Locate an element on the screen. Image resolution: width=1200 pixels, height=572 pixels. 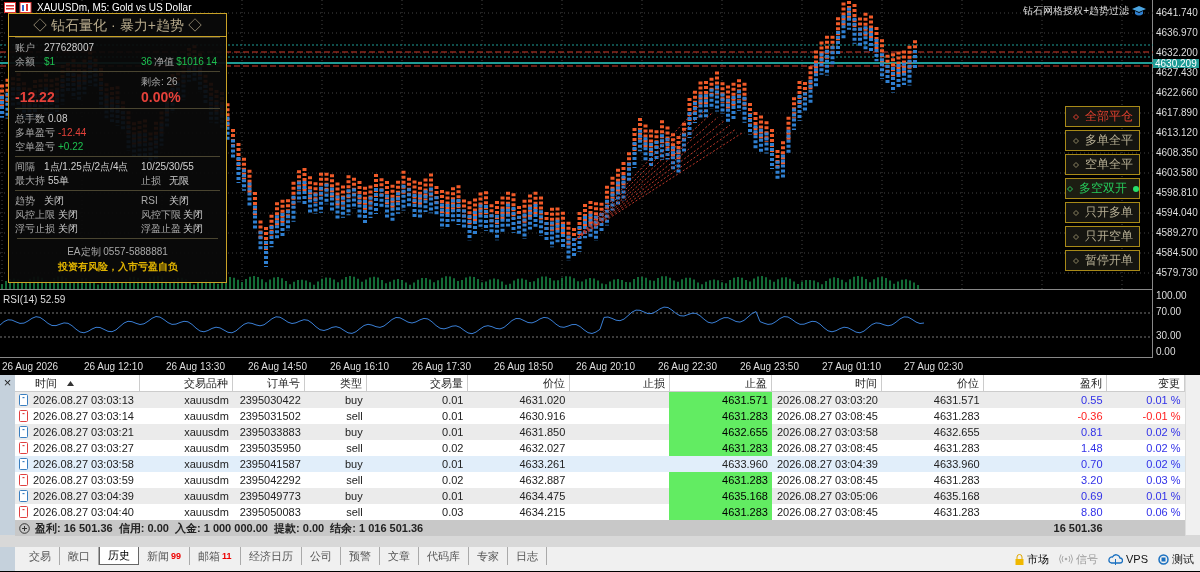
table-cell: 4631.850 is located at coordinates (518, 432).